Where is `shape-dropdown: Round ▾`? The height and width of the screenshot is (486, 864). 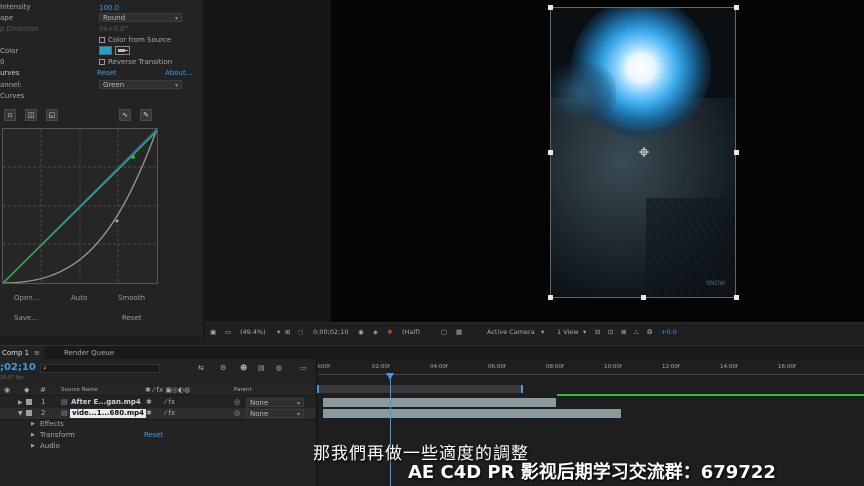 shape-dropdown: Round ▾ is located at coordinates (140, 17).